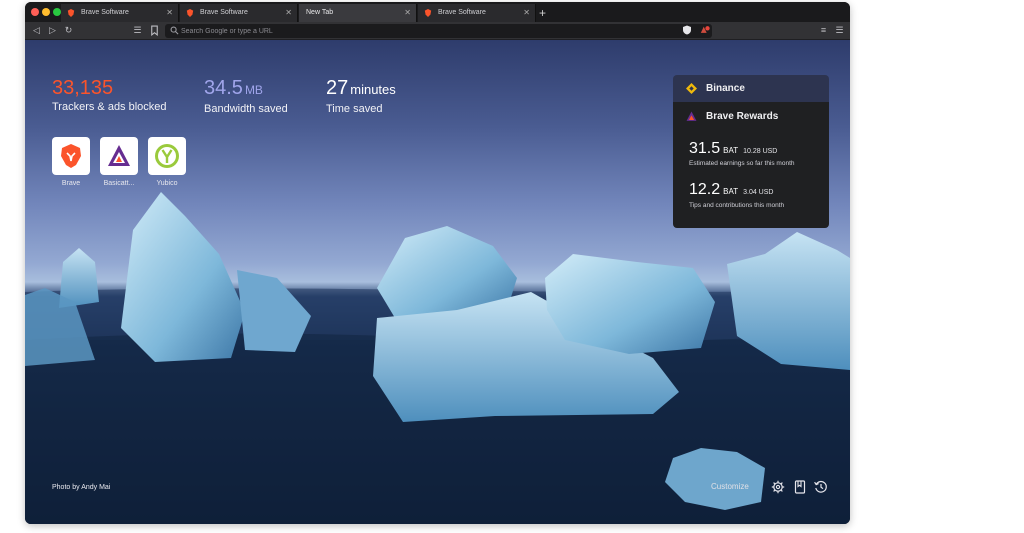  Describe the element at coordinates (691, 88) in the screenshot. I see `binance-icon` at that location.